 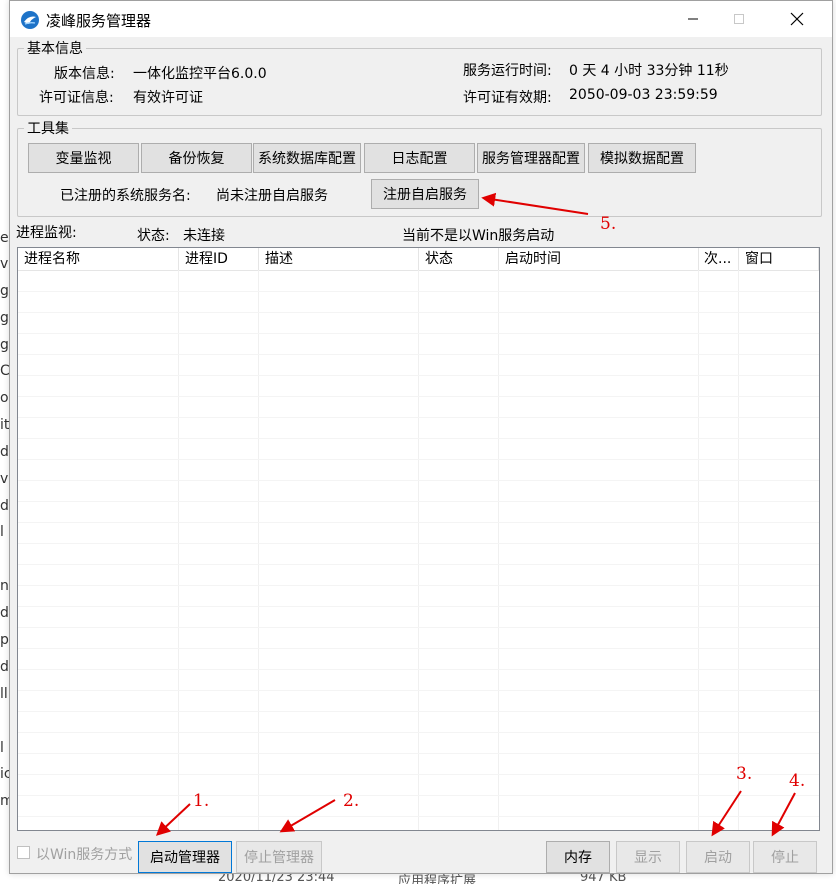 I want to click on bg-text: ll, so click(x=4, y=694).